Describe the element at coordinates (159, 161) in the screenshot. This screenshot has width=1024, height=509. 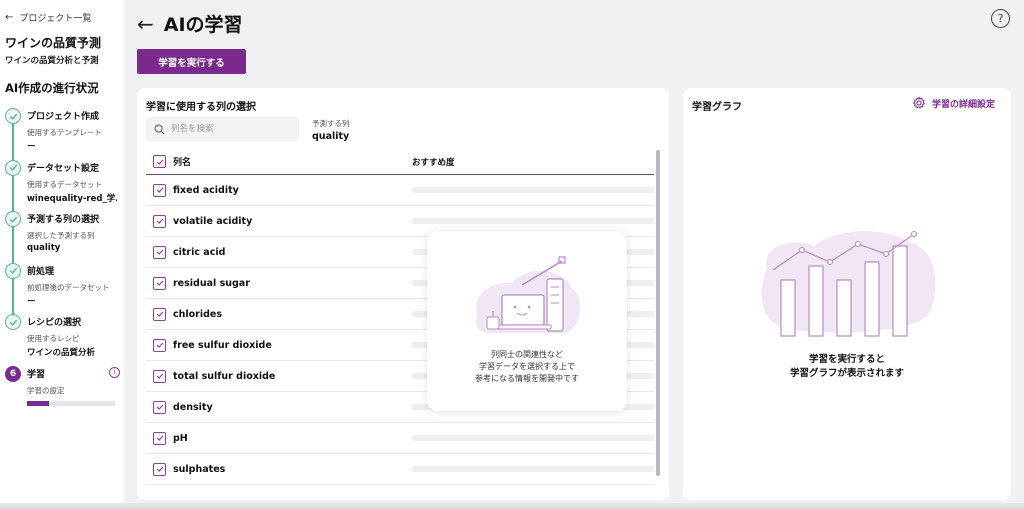
I see `select-all-checkbox` at that location.